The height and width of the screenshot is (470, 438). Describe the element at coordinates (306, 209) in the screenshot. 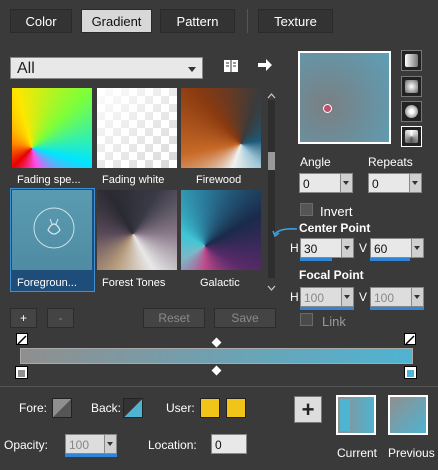

I see `invert-checkbox` at that location.